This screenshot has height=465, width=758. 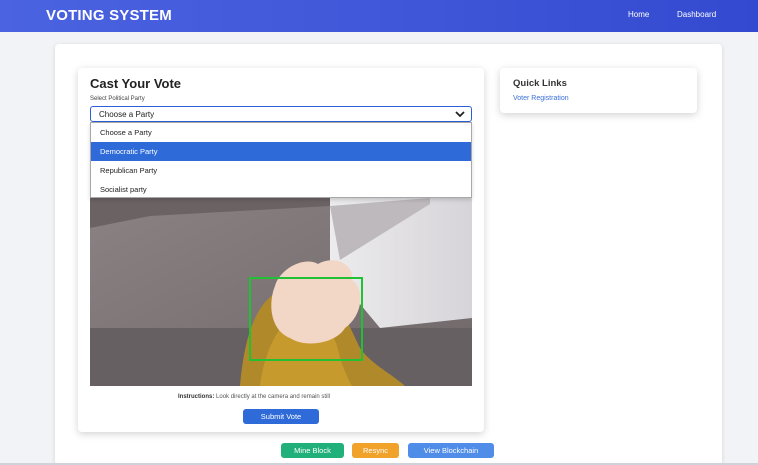 I want to click on party-option-selected: Democratic Party, so click(x=281, y=151).